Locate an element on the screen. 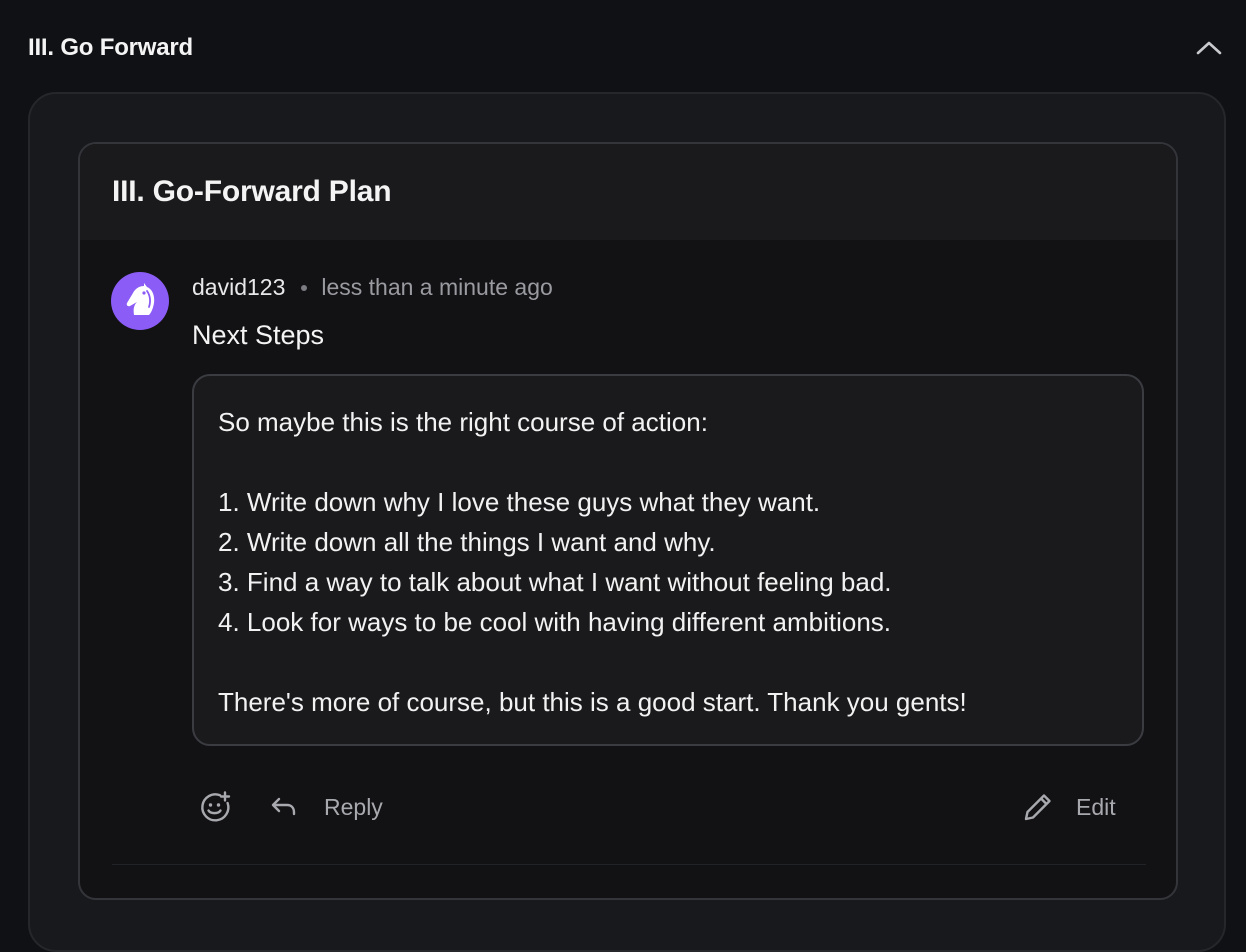 The height and width of the screenshot is (952, 1246). comment-title: Next Steps is located at coordinates (258, 335).